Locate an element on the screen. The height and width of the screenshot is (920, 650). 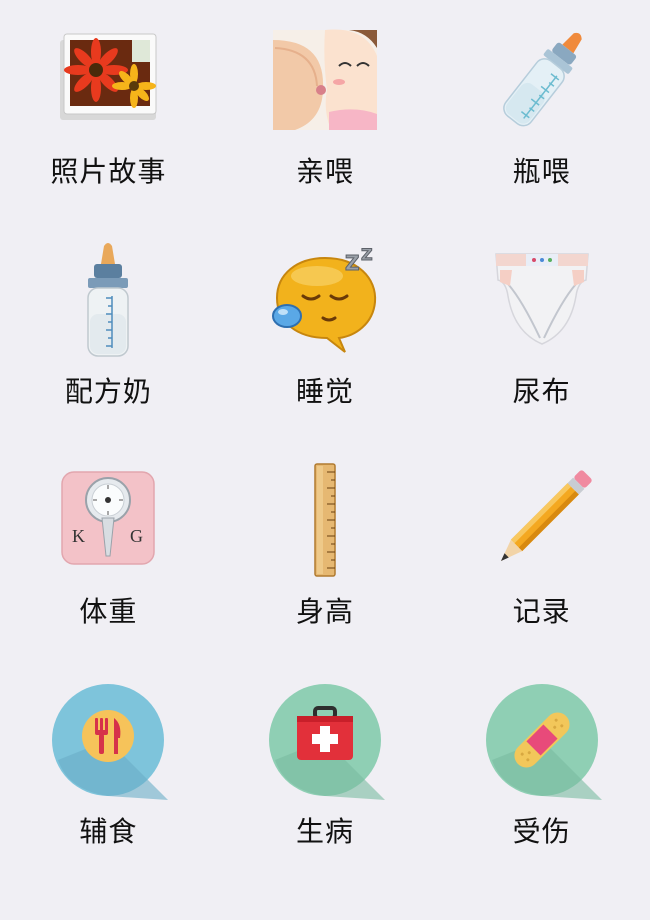
tile-solid-food: 辅食 is located at coordinates (108, 790).